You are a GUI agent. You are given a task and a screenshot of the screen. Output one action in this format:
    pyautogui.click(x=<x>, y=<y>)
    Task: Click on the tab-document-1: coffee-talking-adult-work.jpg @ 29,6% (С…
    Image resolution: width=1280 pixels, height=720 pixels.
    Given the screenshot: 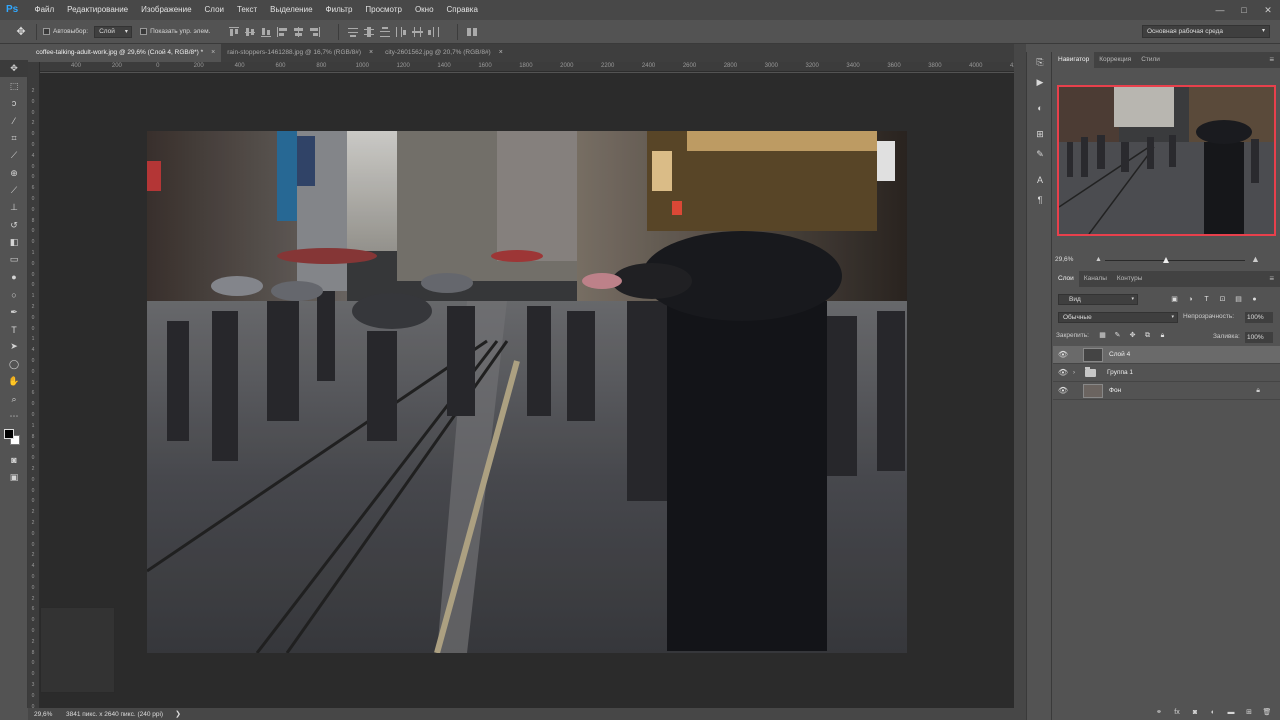 What is the action you would take?
    pyautogui.click(x=126, y=53)
    